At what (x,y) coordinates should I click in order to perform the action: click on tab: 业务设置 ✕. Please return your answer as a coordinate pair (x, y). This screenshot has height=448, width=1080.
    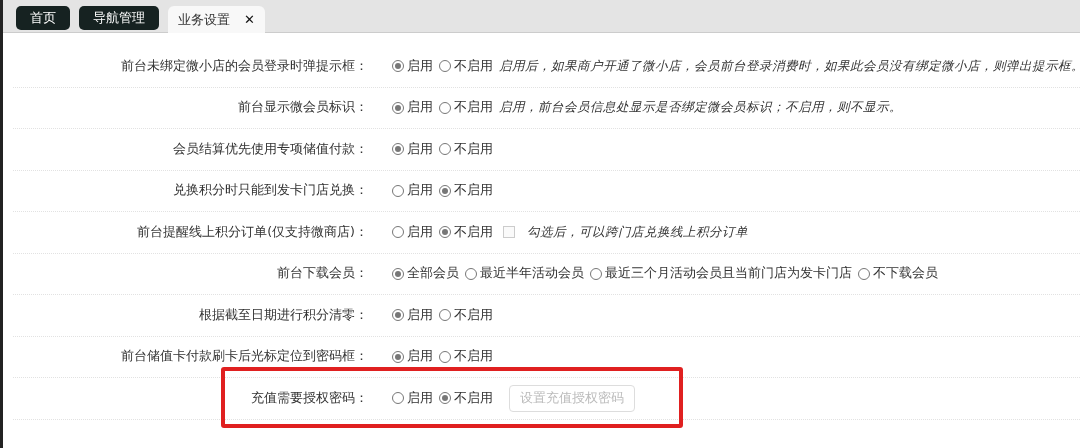
    Looking at the image, I should click on (216, 19).